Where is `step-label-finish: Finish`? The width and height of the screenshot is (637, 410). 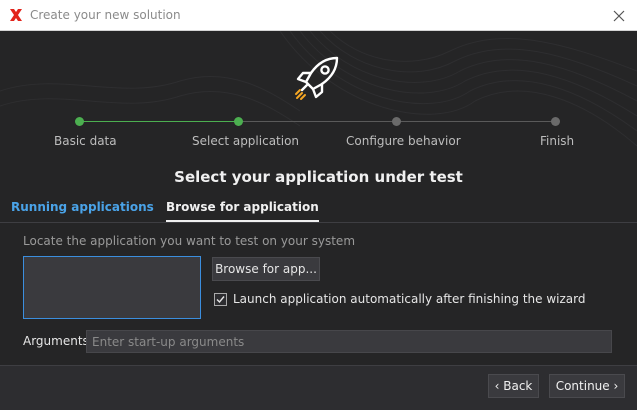 step-label-finish: Finish is located at coordinates (557, 141).